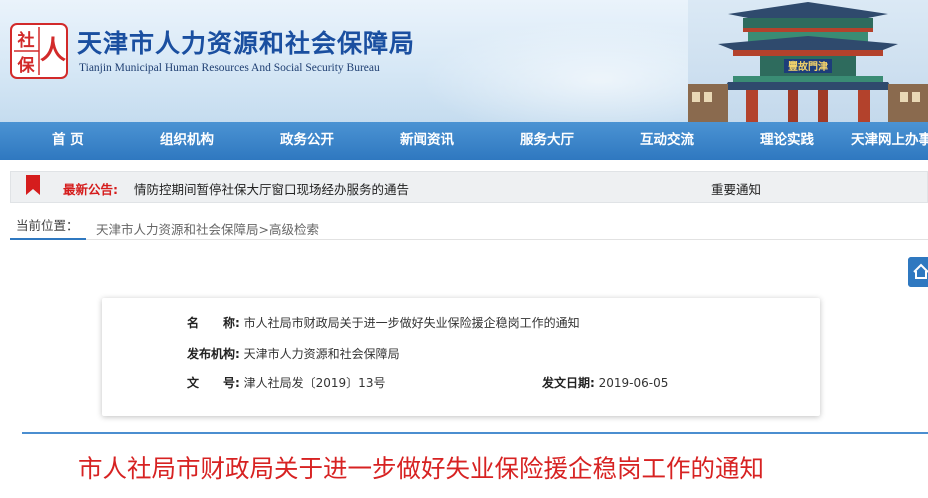 The width and height of the screenshot is (928, 498). I want to click on field-number-key: 文 号:, so click(213, 383).